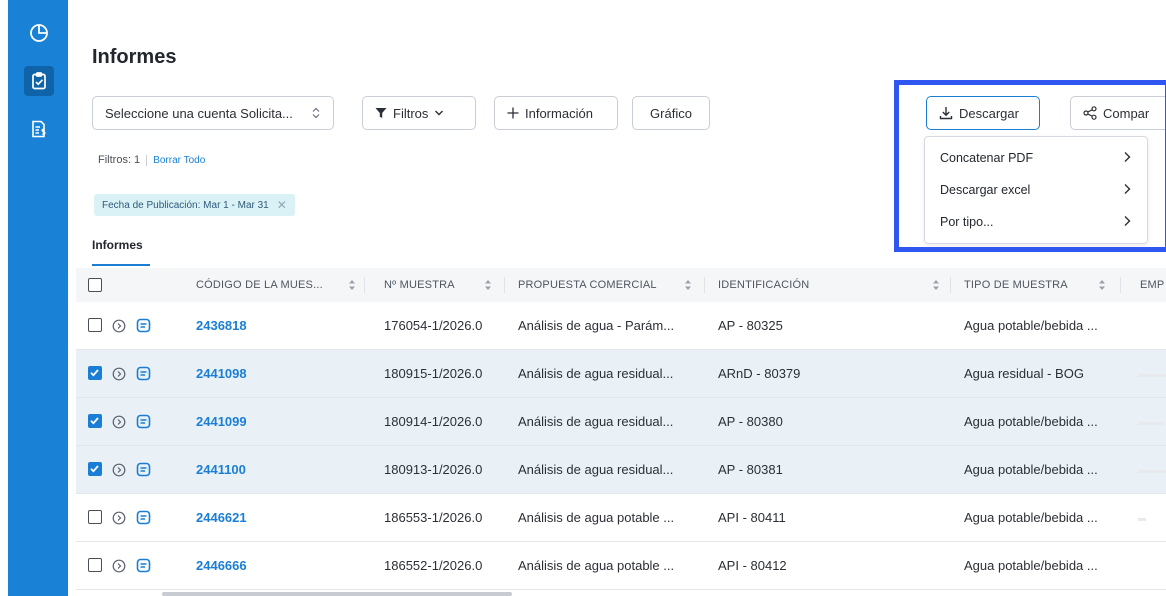  What do you see at coordinates (221, 325) in the screenshot?
I see `sample-code-link: 2436818` at bounding box center [221, 325].